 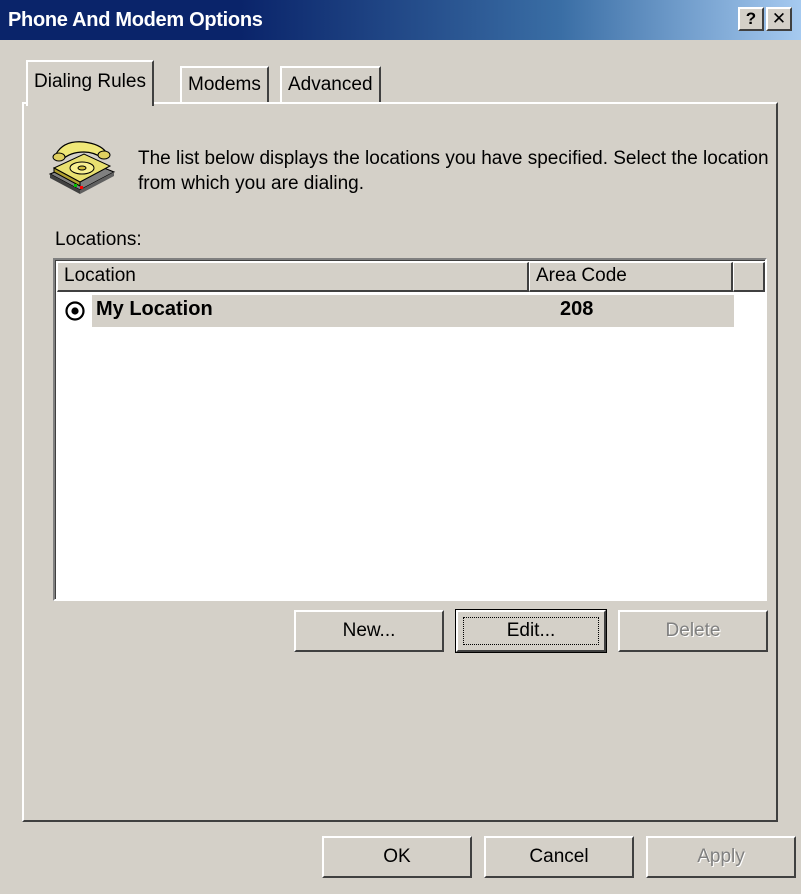 What do you see at coordinates (749, 277) in the screenshot?
I see `column-header-filler` at bounding box center [749, 277].